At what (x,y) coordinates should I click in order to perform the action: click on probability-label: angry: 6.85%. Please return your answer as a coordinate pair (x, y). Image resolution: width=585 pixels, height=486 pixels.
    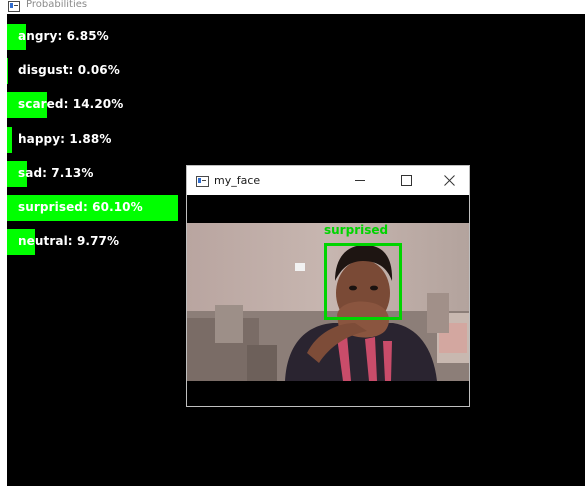
    Looking at the image, I should click on (63, 36).